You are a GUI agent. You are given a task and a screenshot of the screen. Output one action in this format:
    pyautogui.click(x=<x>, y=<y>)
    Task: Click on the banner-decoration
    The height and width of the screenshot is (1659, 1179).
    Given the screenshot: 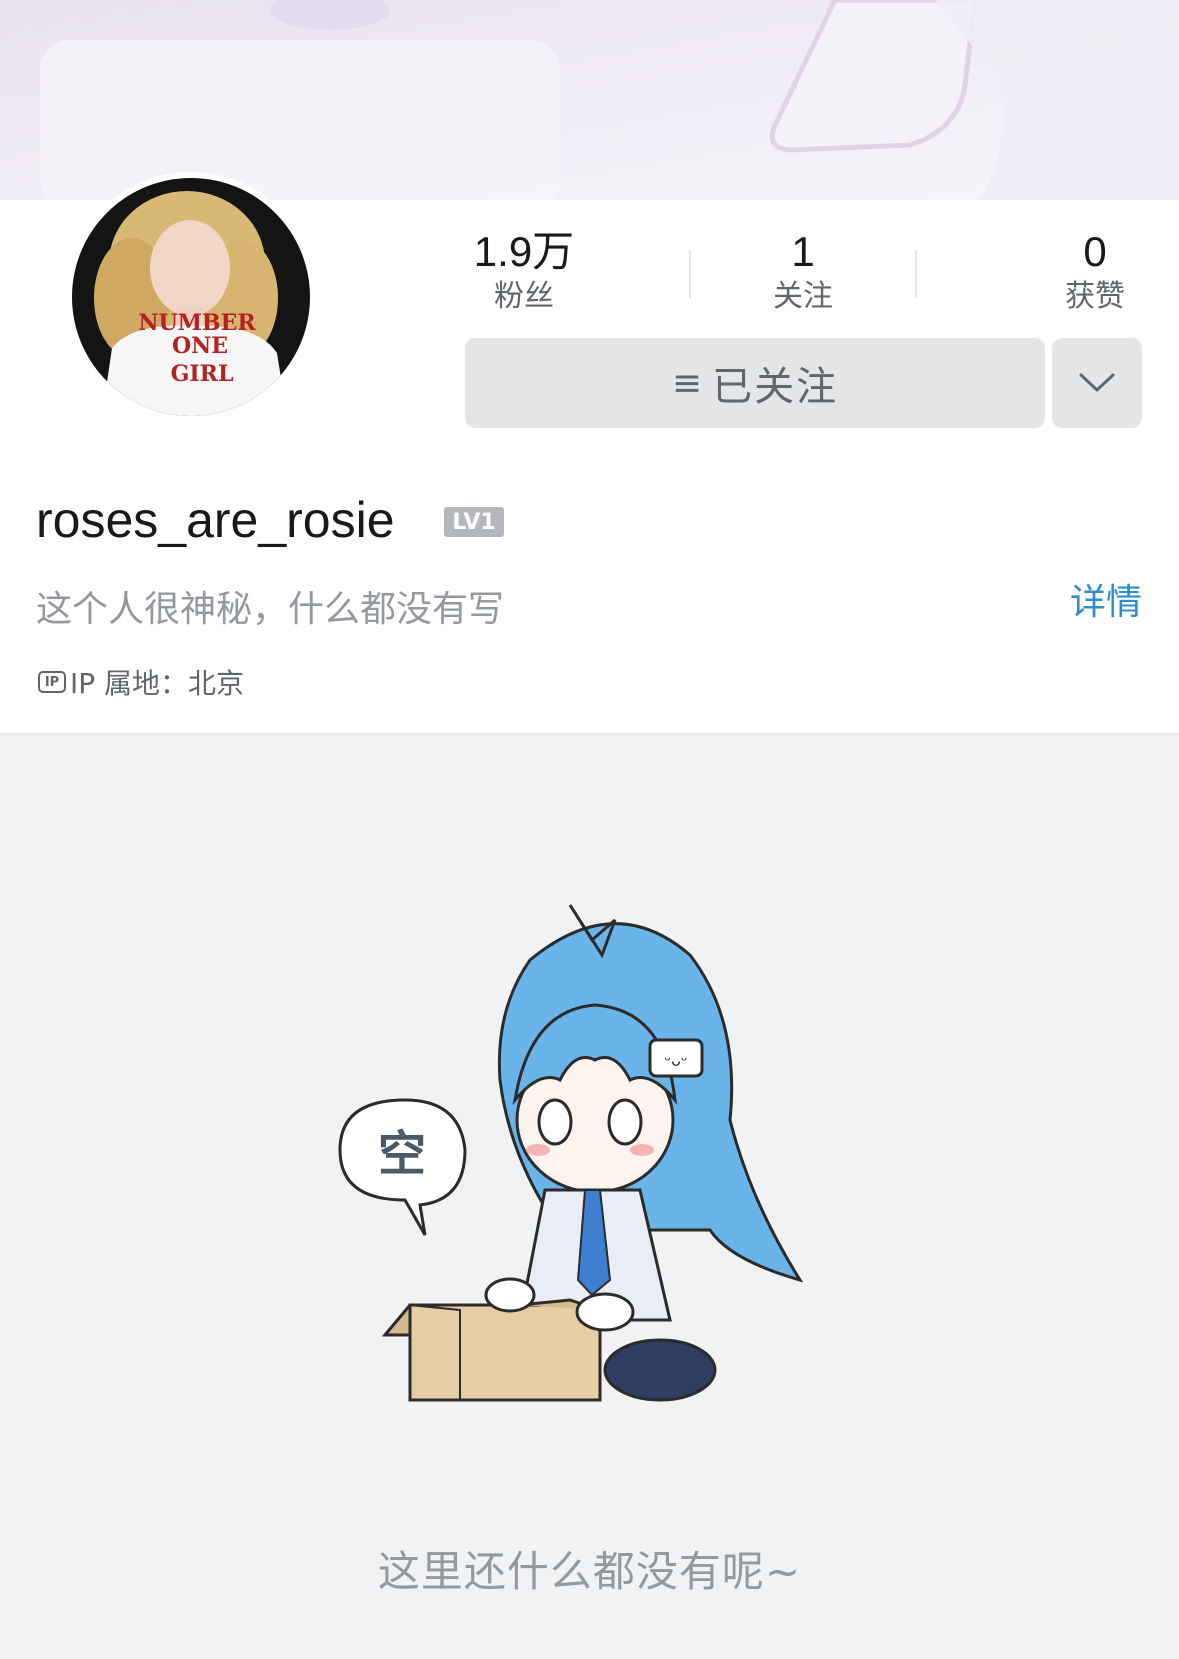 What is the action you would take?
    pyautogui.click(x=589, y=100)
    